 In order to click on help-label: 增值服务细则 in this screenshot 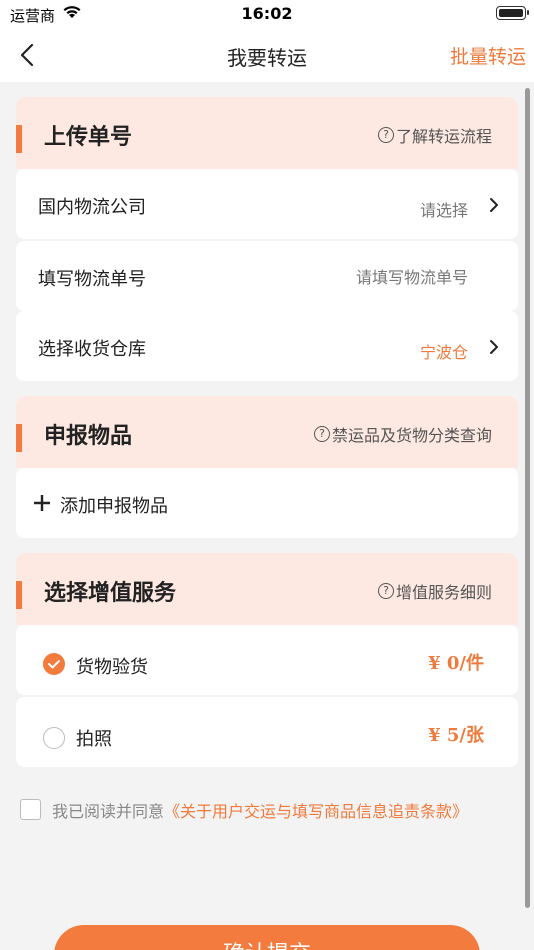, I will do `click(443, 592)`.